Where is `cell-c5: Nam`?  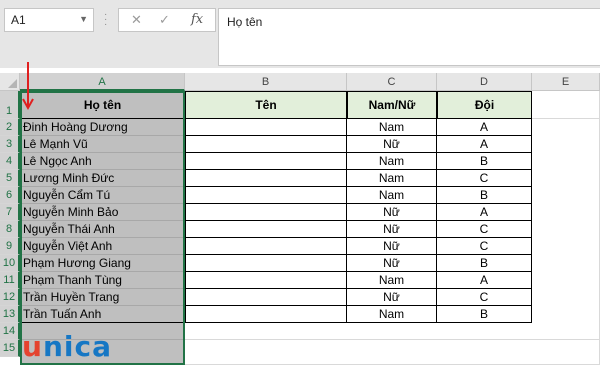 cell-c5: Nam is located at coordinates (392, 178).